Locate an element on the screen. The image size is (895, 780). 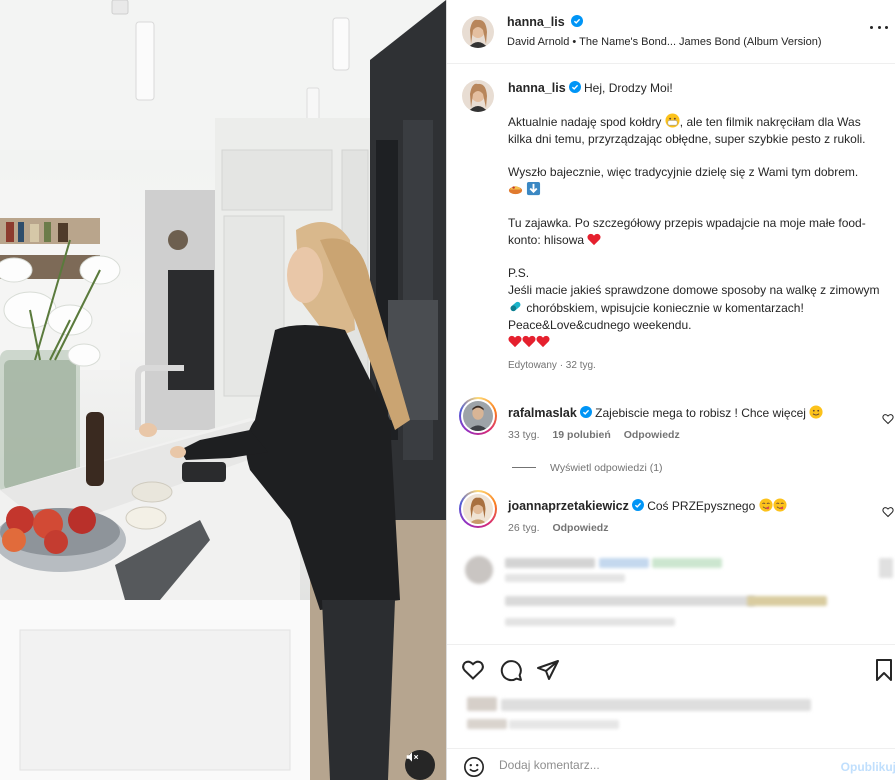
publish-comment-button: Opublikuj is located at coordinates (868, 767).